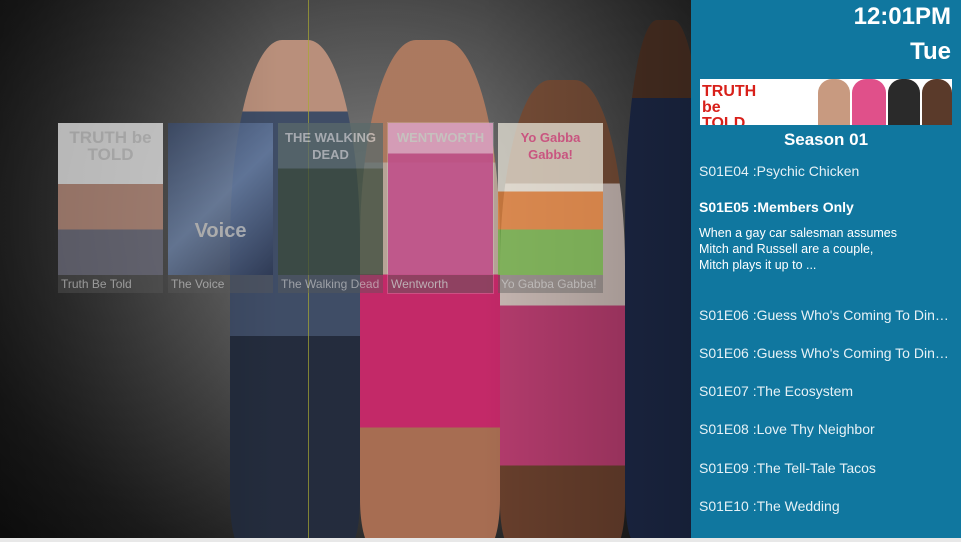 The image size is (961, 542). I want to click on poster-logo: TRUTH be TOLD, so click(110, 146).